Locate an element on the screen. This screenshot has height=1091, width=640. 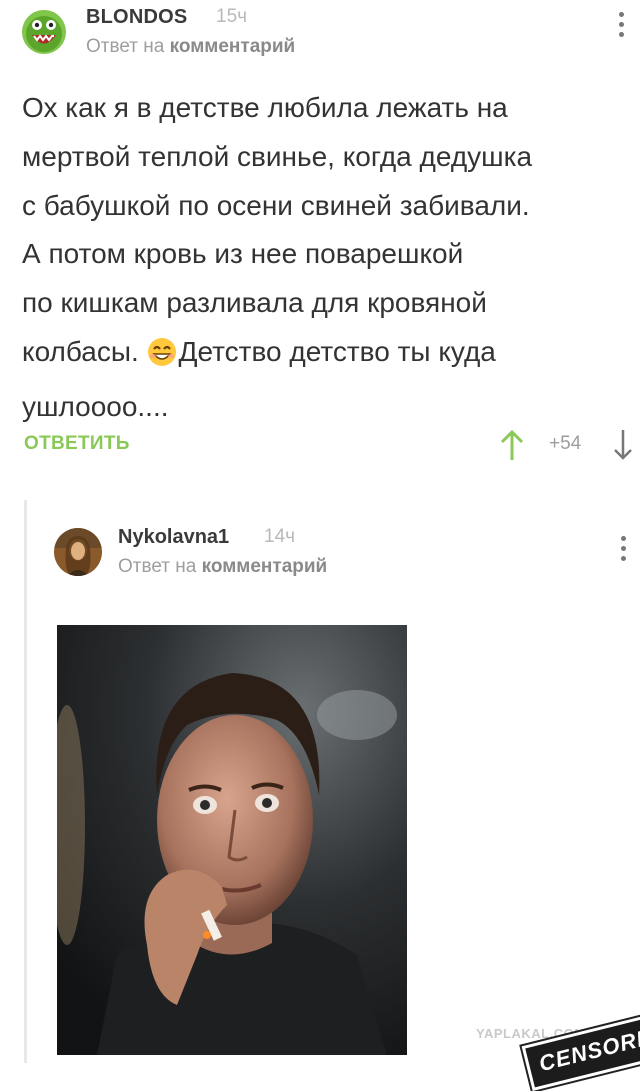
reply-button: ОТВЕТИТЬ is located at coordinates (77, 444).